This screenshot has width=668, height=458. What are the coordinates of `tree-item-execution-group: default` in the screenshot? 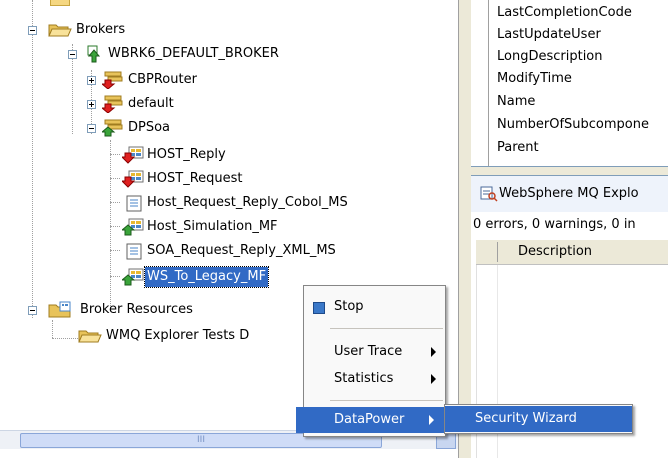 It's located at (150, 104).